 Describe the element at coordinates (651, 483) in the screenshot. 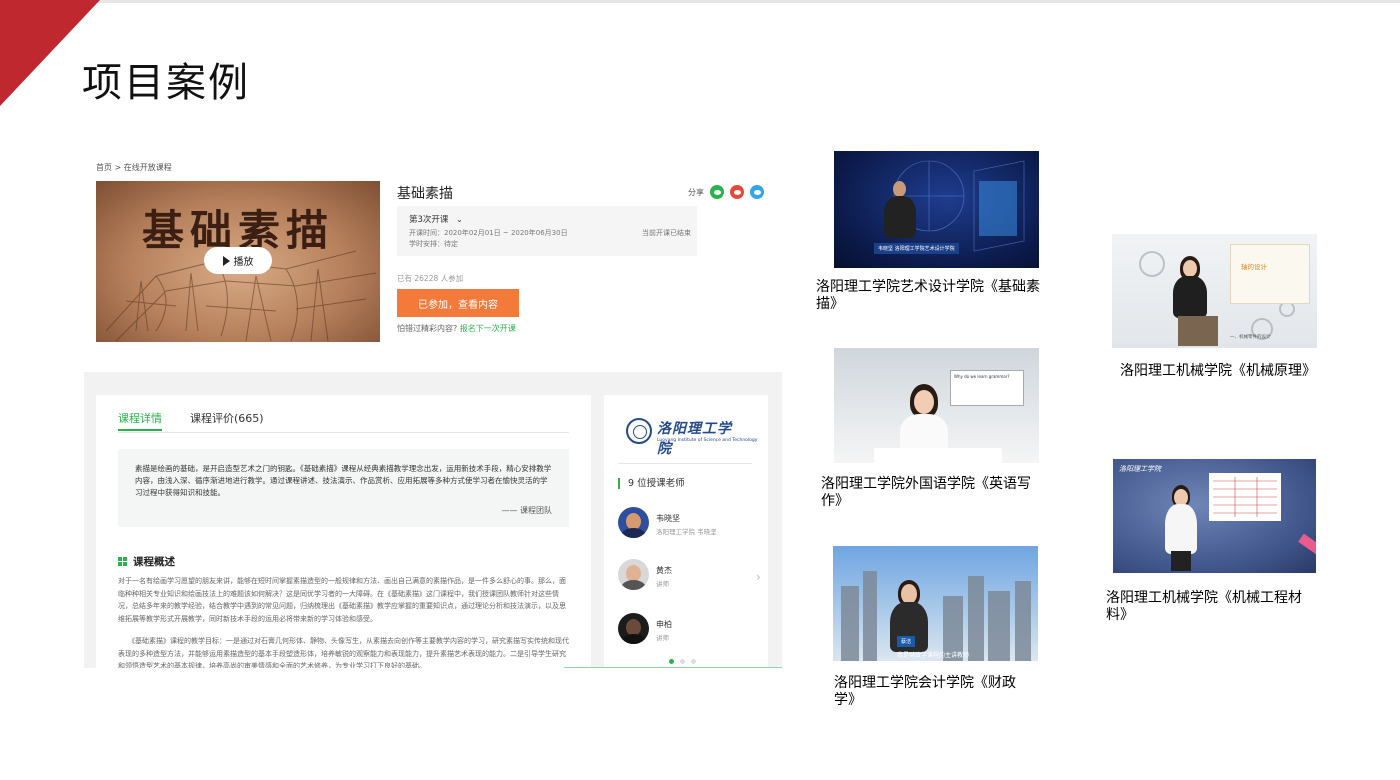

I see `teachers-heading: 9 位授课老师` at that location.